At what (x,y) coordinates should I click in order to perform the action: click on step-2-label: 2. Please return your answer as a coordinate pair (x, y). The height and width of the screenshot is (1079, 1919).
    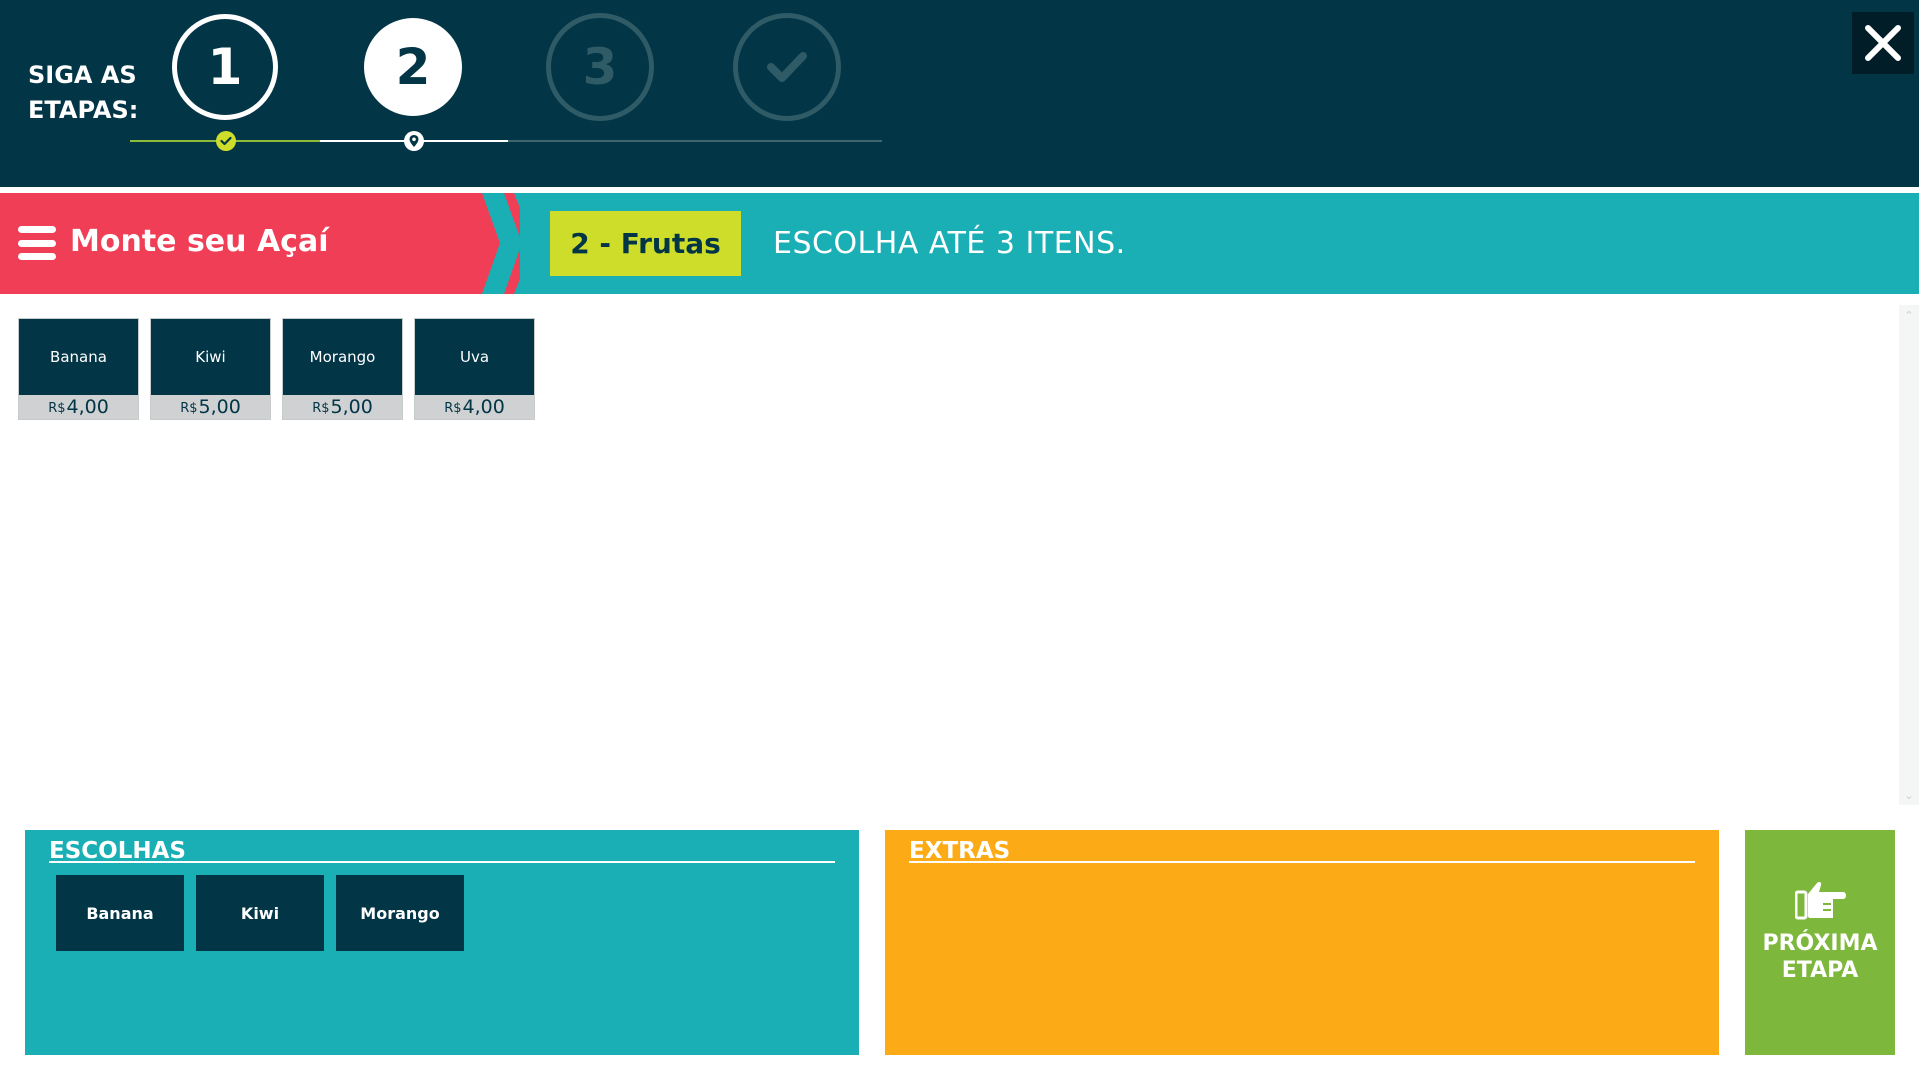
    Looking at the image, I should click on (413, 67).